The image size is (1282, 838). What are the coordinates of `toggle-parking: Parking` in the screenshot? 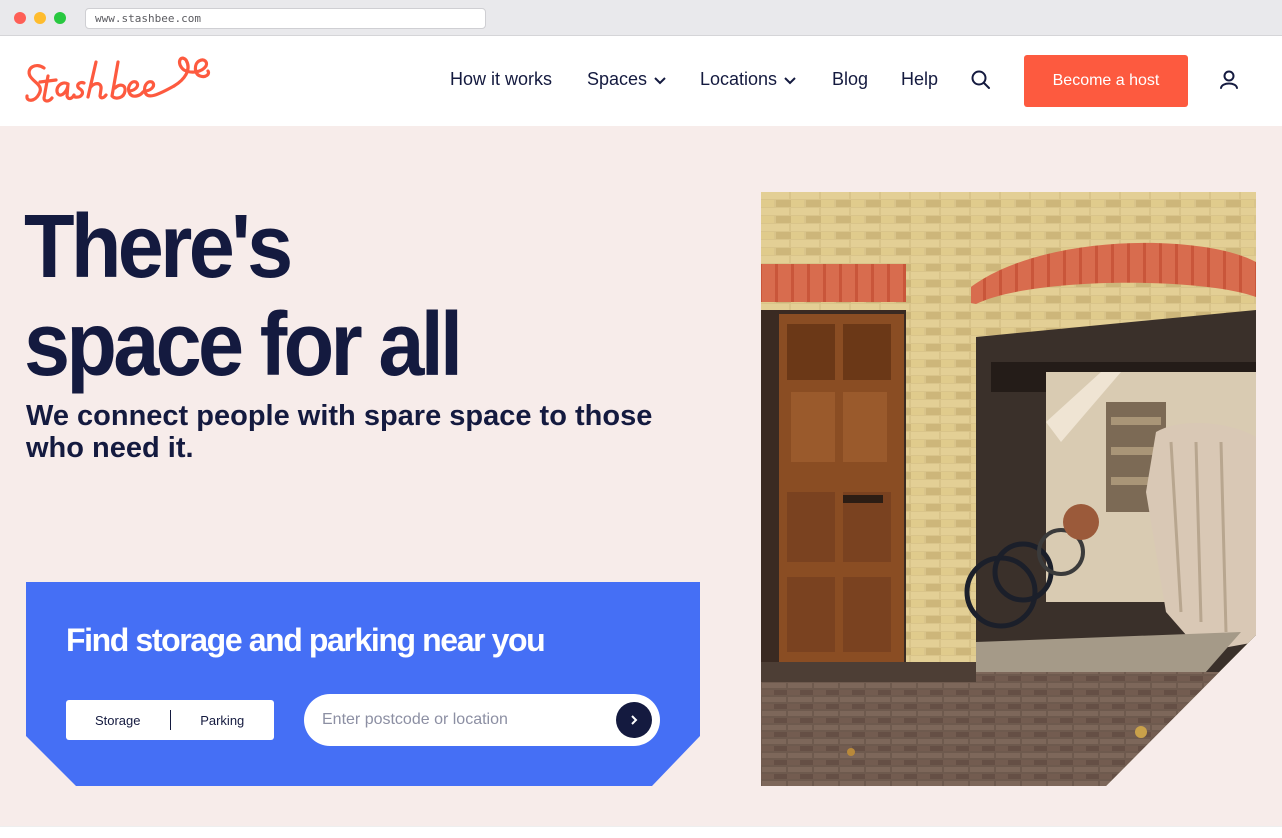 It's located at (223, 720).